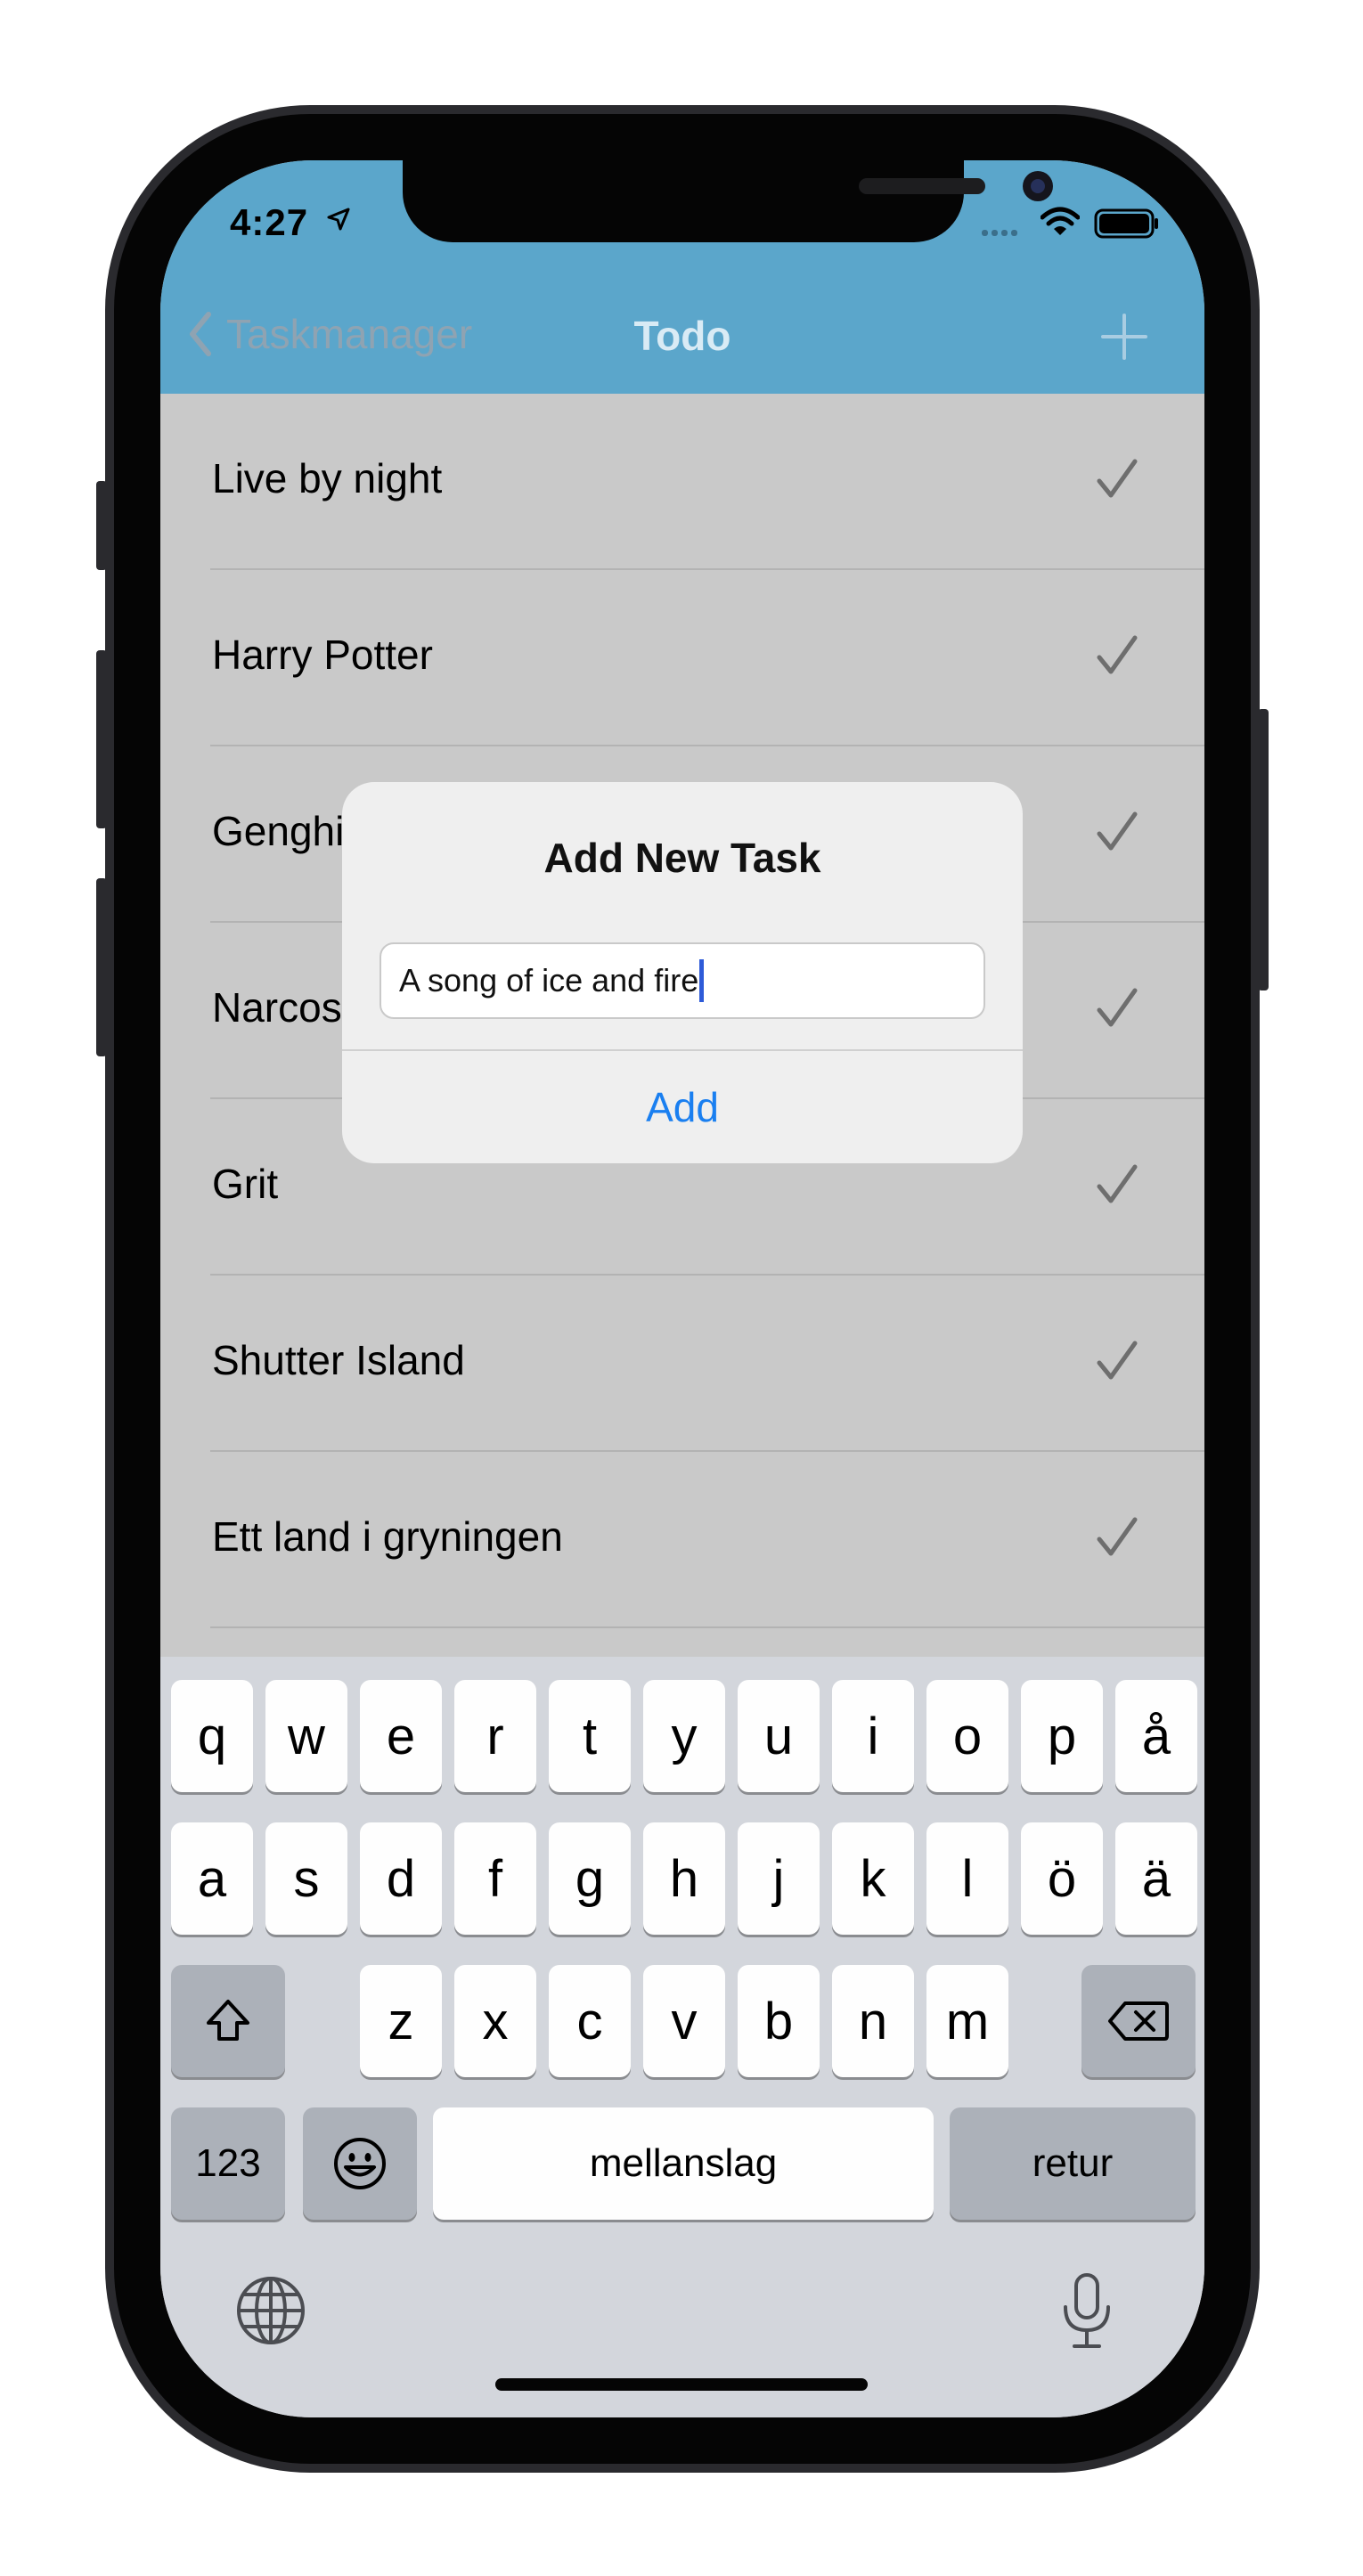  What do you see at coordinates (707, 1627) in the screenshot?
I see `row-separator` at bounding box center [707, 1627].